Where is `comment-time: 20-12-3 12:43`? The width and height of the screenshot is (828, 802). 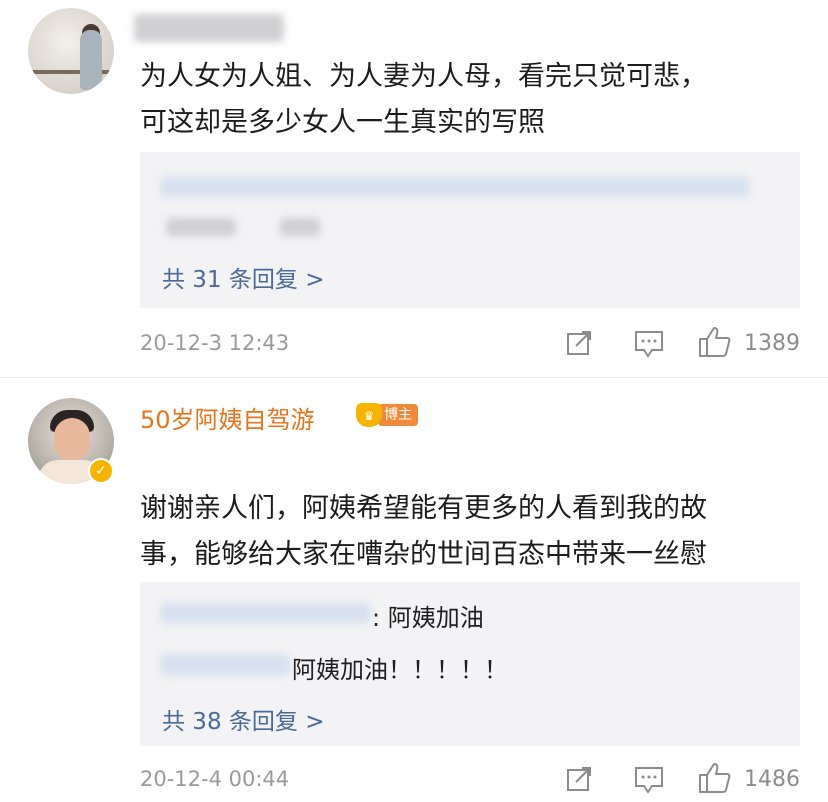
comment-time: 20-12-3 12:43 is located at coordinates (215, 343).